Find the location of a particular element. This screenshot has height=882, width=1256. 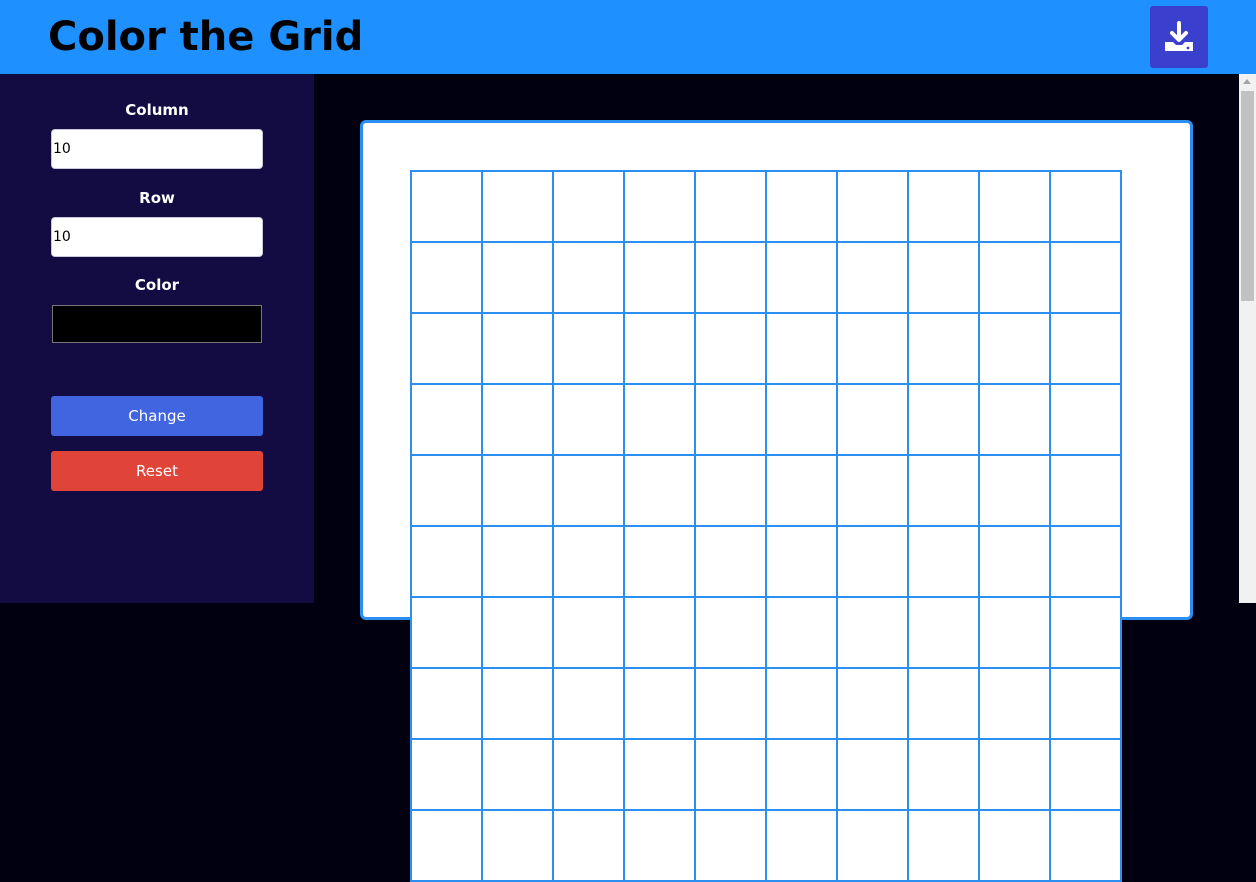

color-picker is located at coordinates (157, 324).